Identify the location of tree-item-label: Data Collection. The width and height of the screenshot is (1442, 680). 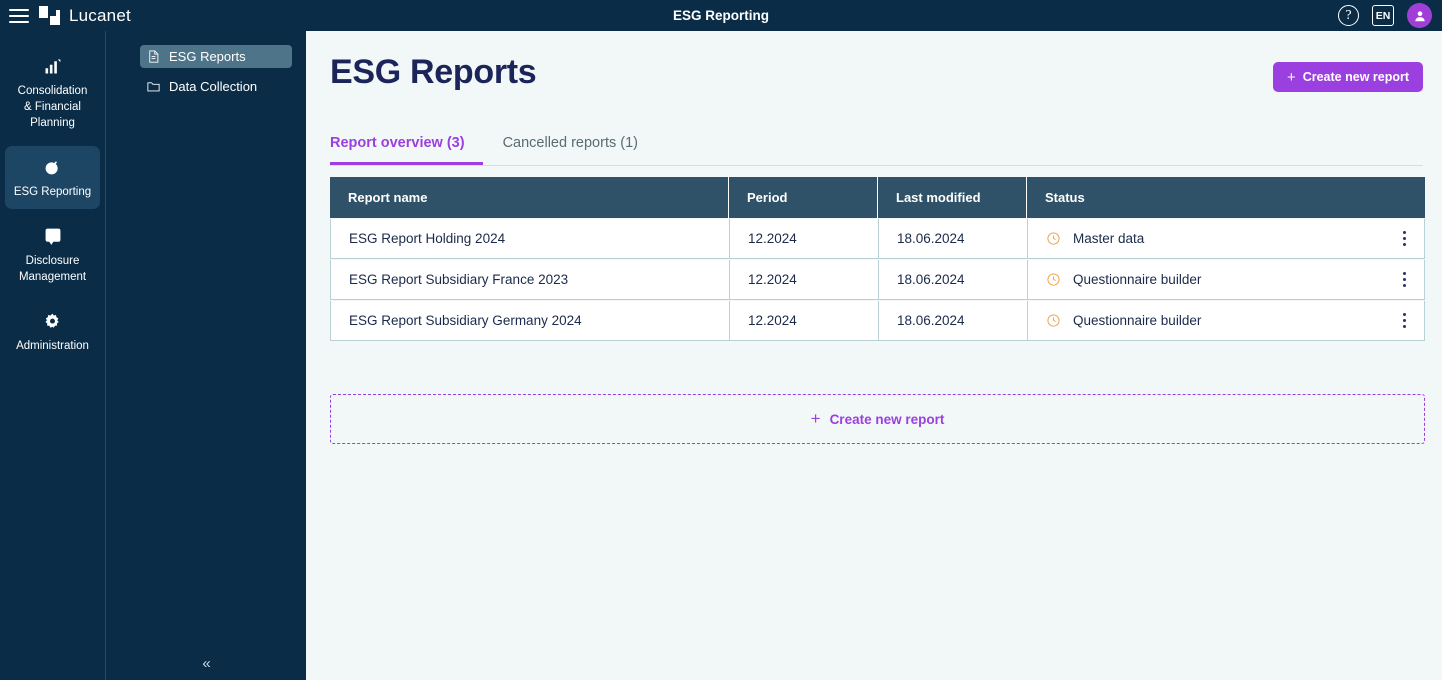
(213, 86).